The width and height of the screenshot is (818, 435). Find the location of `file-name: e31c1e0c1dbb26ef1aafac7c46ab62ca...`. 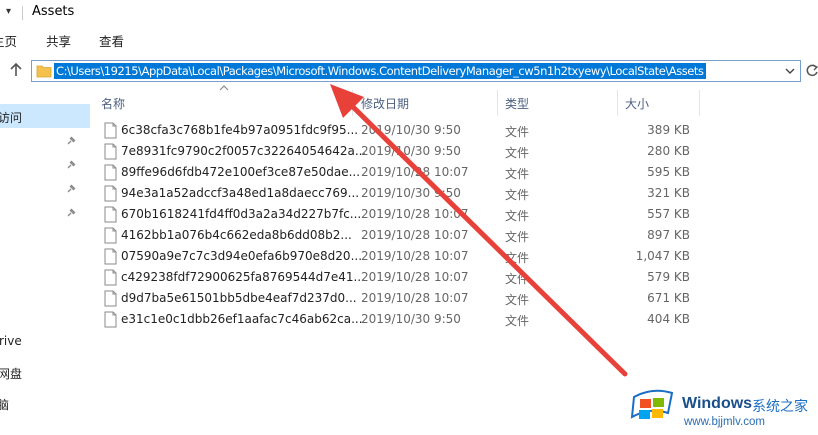

file-name: e31c1e0c1dbb26ef1aafac7c46ab62ca... is located at coordinates (242, 319).